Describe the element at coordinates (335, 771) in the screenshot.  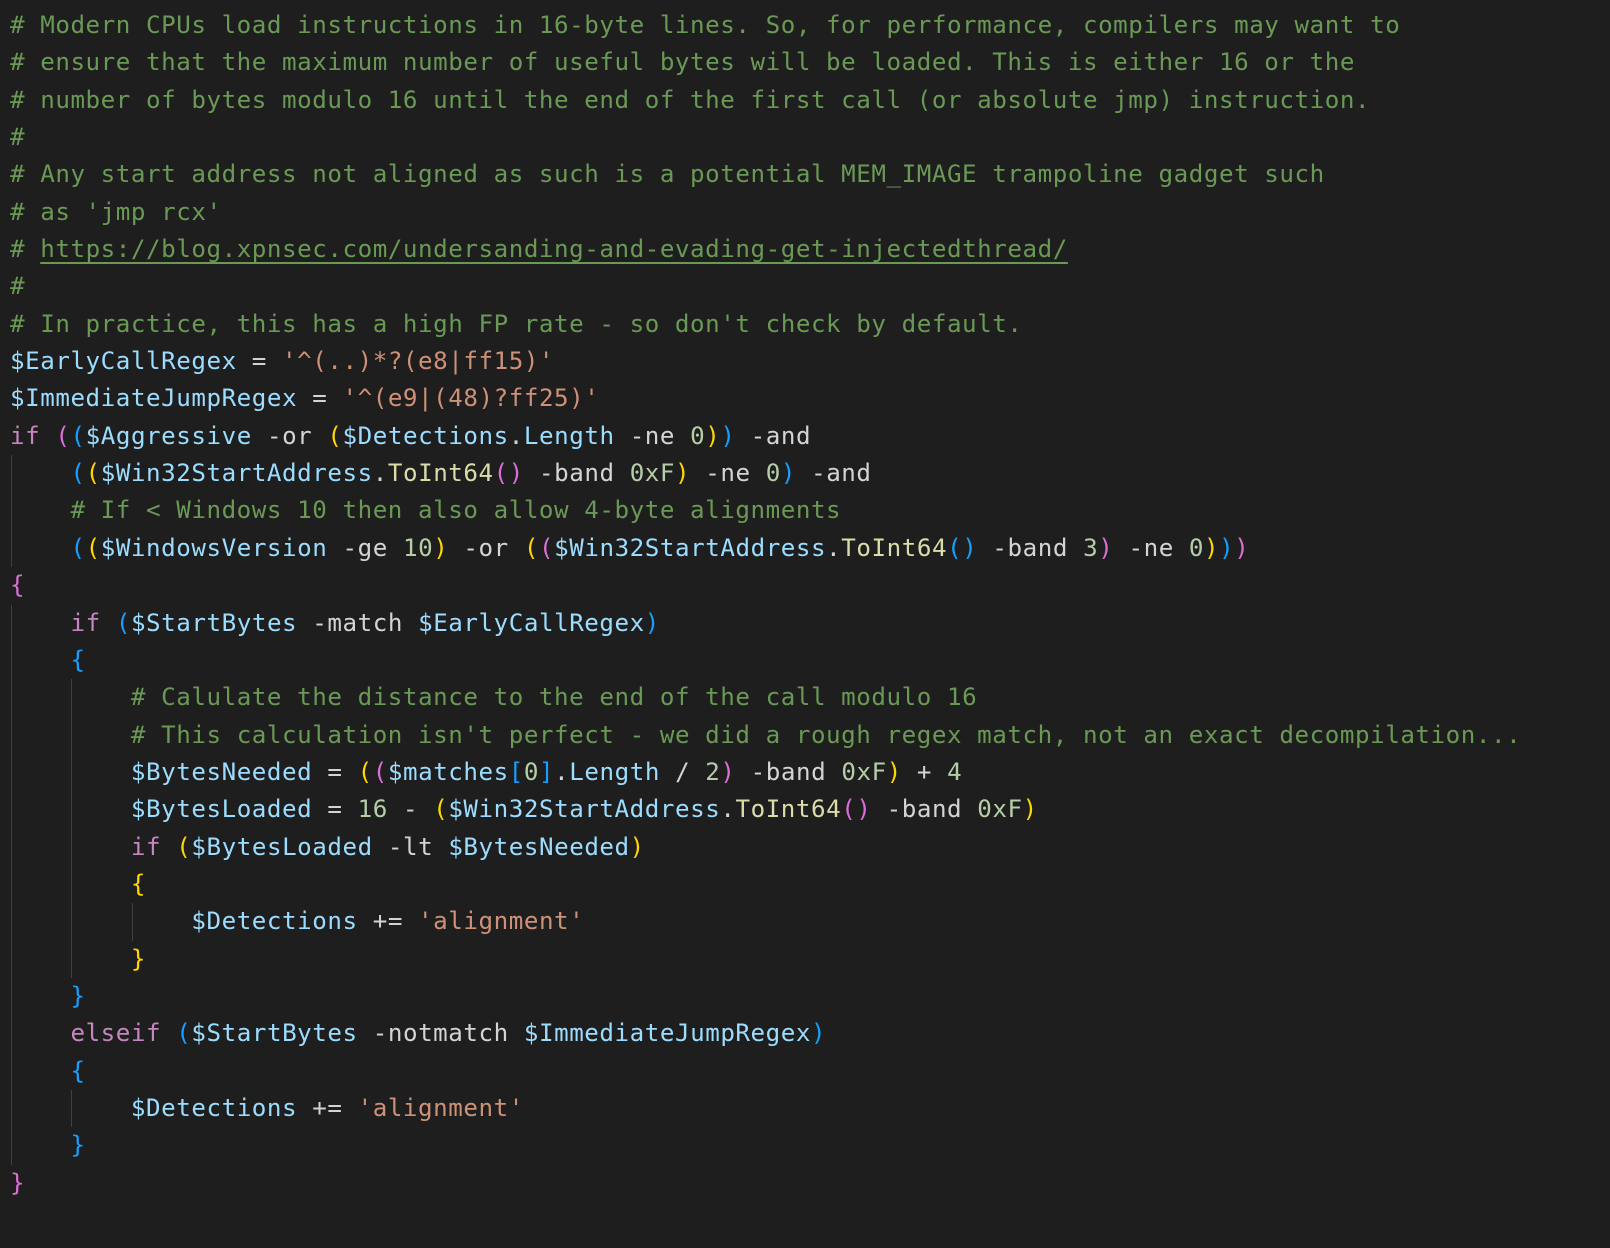
I see `operator-token: =` at that location.